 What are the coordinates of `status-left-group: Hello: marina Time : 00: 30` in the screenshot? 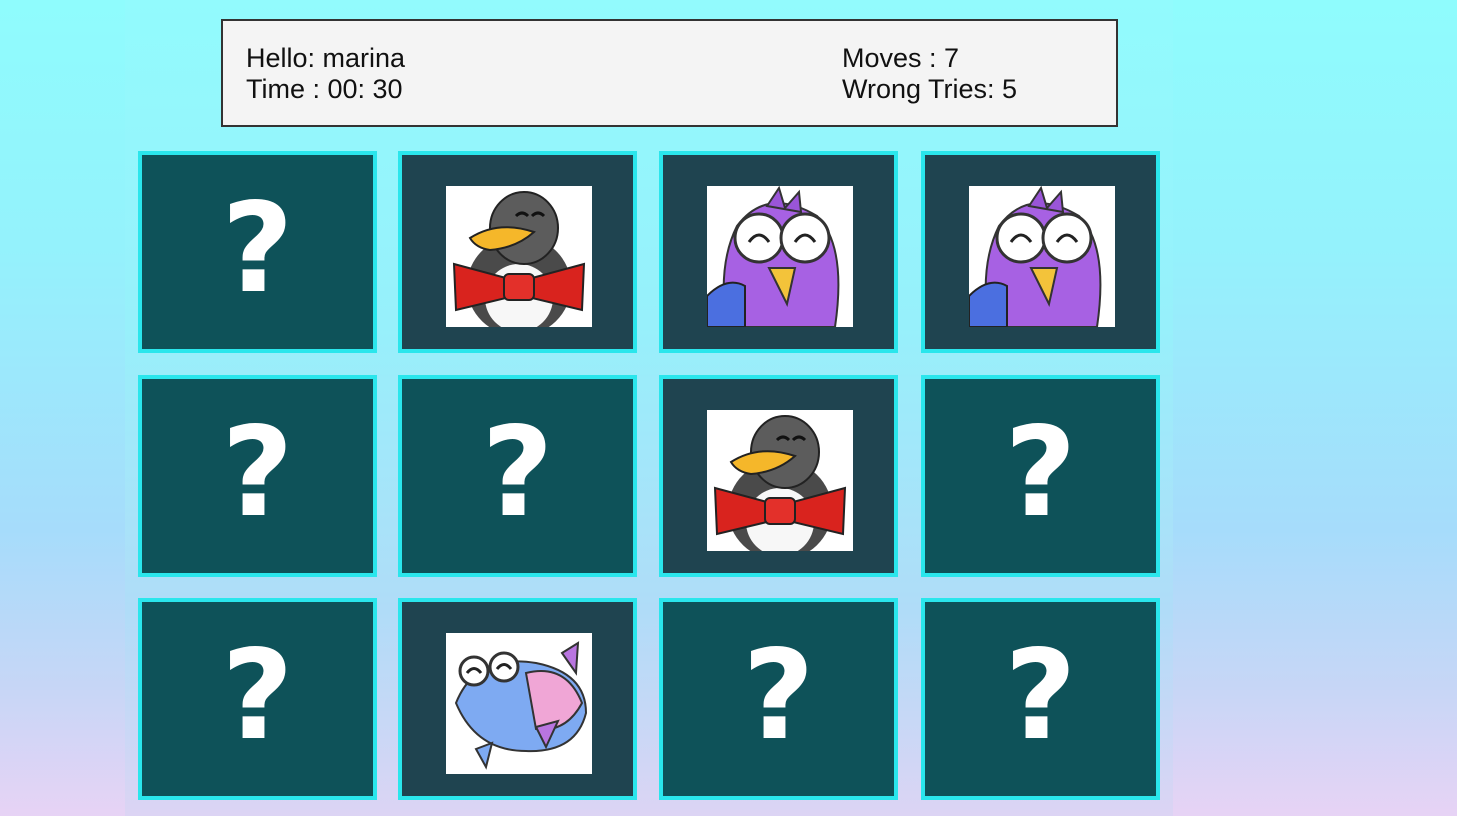 It's located at (325, 74).